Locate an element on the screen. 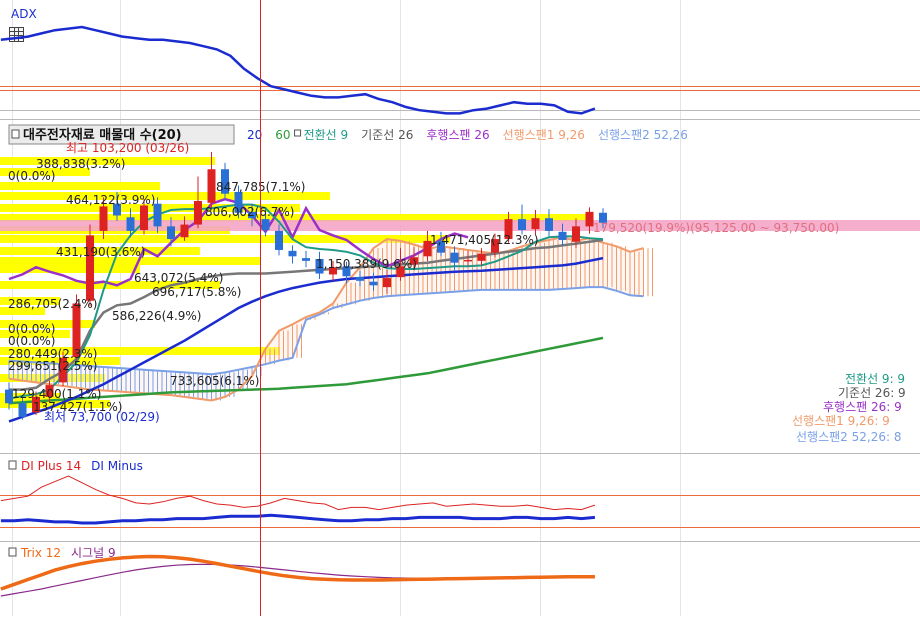  legend-item-5: 선행스팬1 9,26 is located at coordinates (544, 134).